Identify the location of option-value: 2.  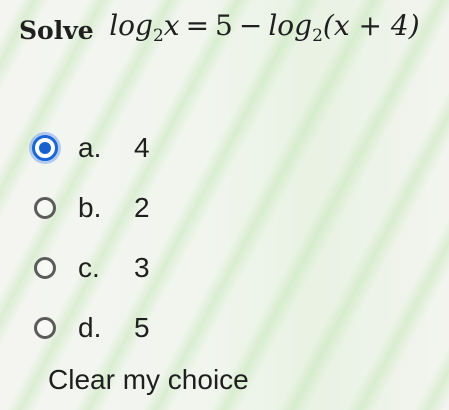
(142, 207).